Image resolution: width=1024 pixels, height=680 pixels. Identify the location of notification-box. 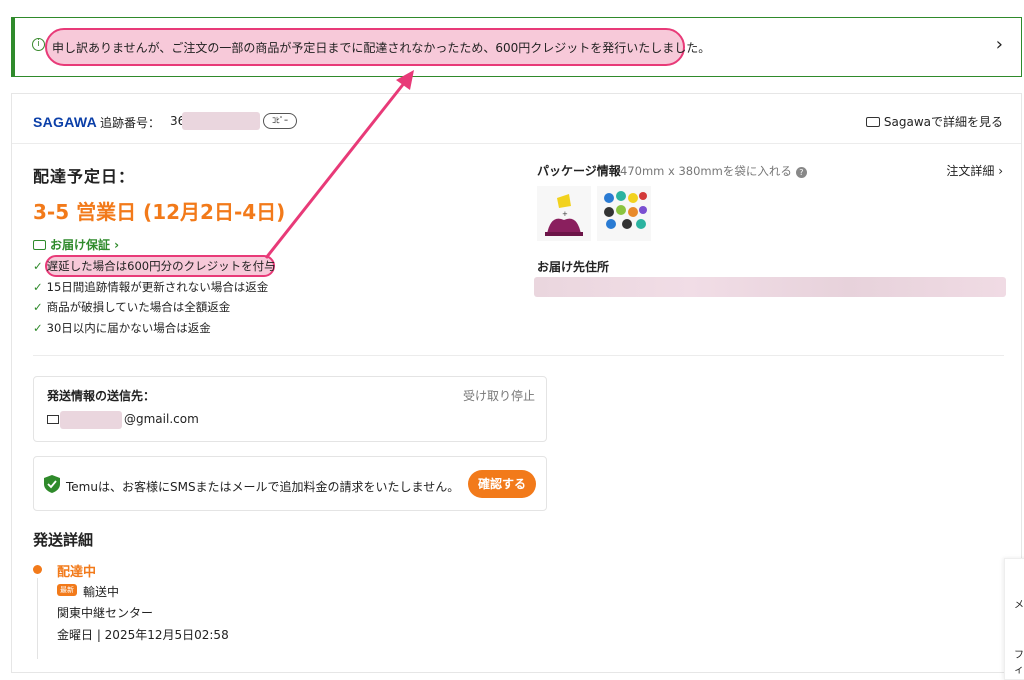
(290, 409).